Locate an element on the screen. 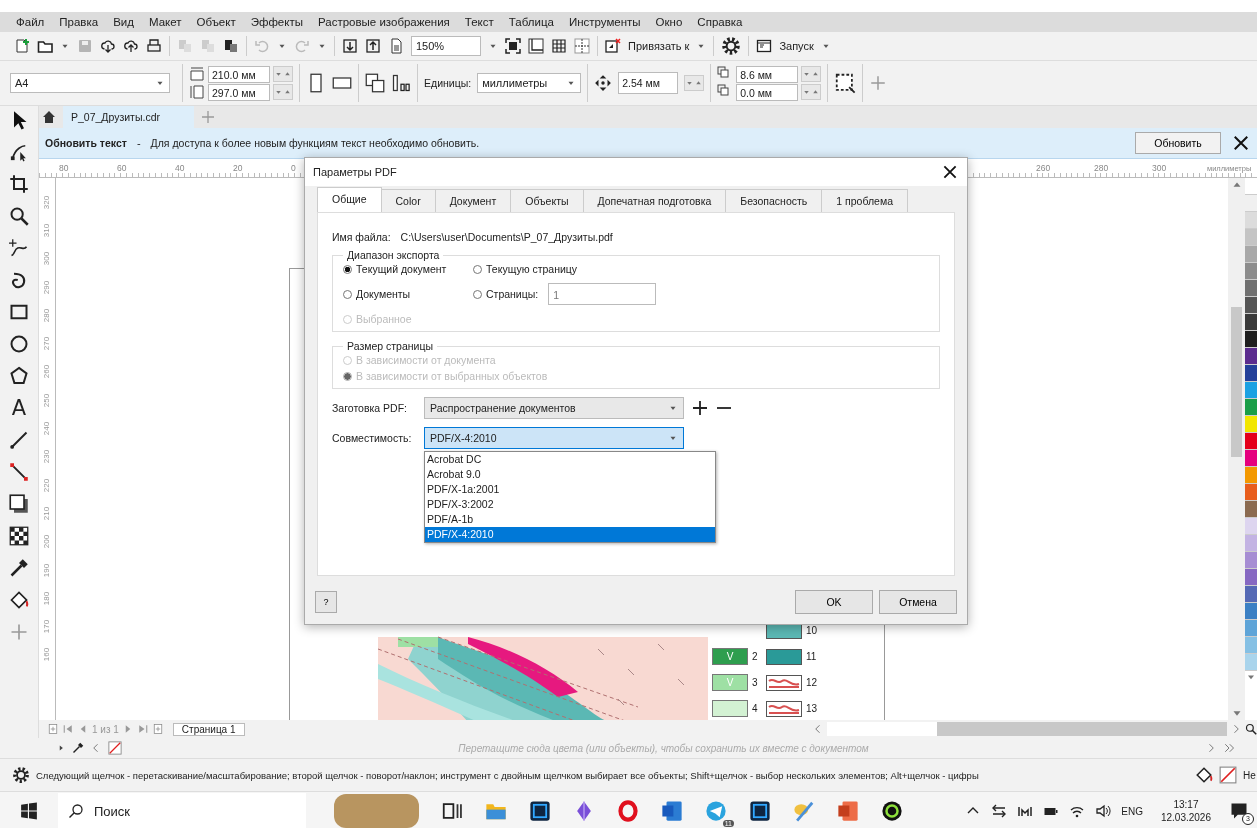  crop-icon is located at coordinates (19, 184).